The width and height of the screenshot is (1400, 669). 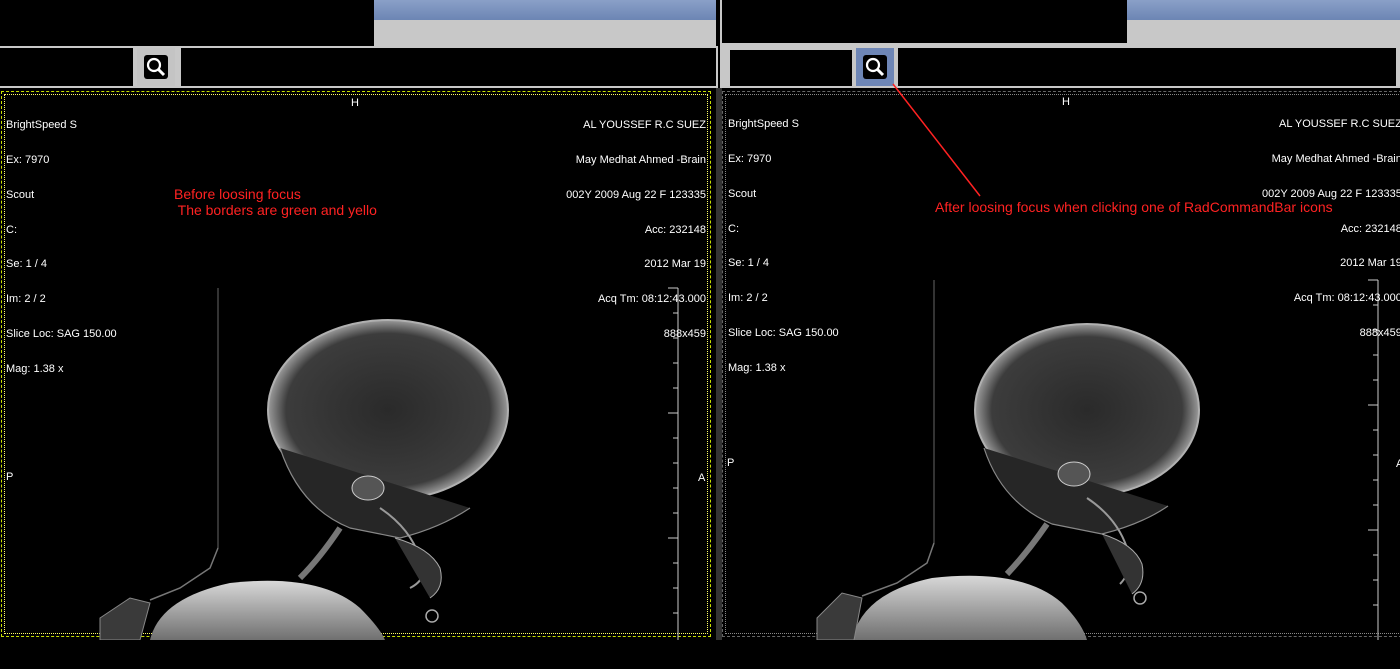 I want to click on left-orientation-left: P, so click(x=10, y=477).